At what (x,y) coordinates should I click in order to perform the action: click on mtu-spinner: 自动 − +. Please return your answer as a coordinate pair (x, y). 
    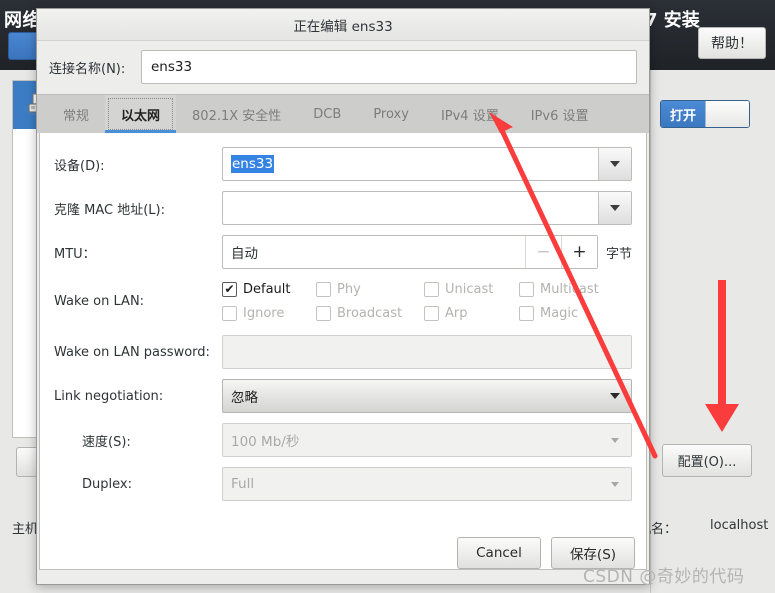
    Looking at the image, I should click on (410, 252).